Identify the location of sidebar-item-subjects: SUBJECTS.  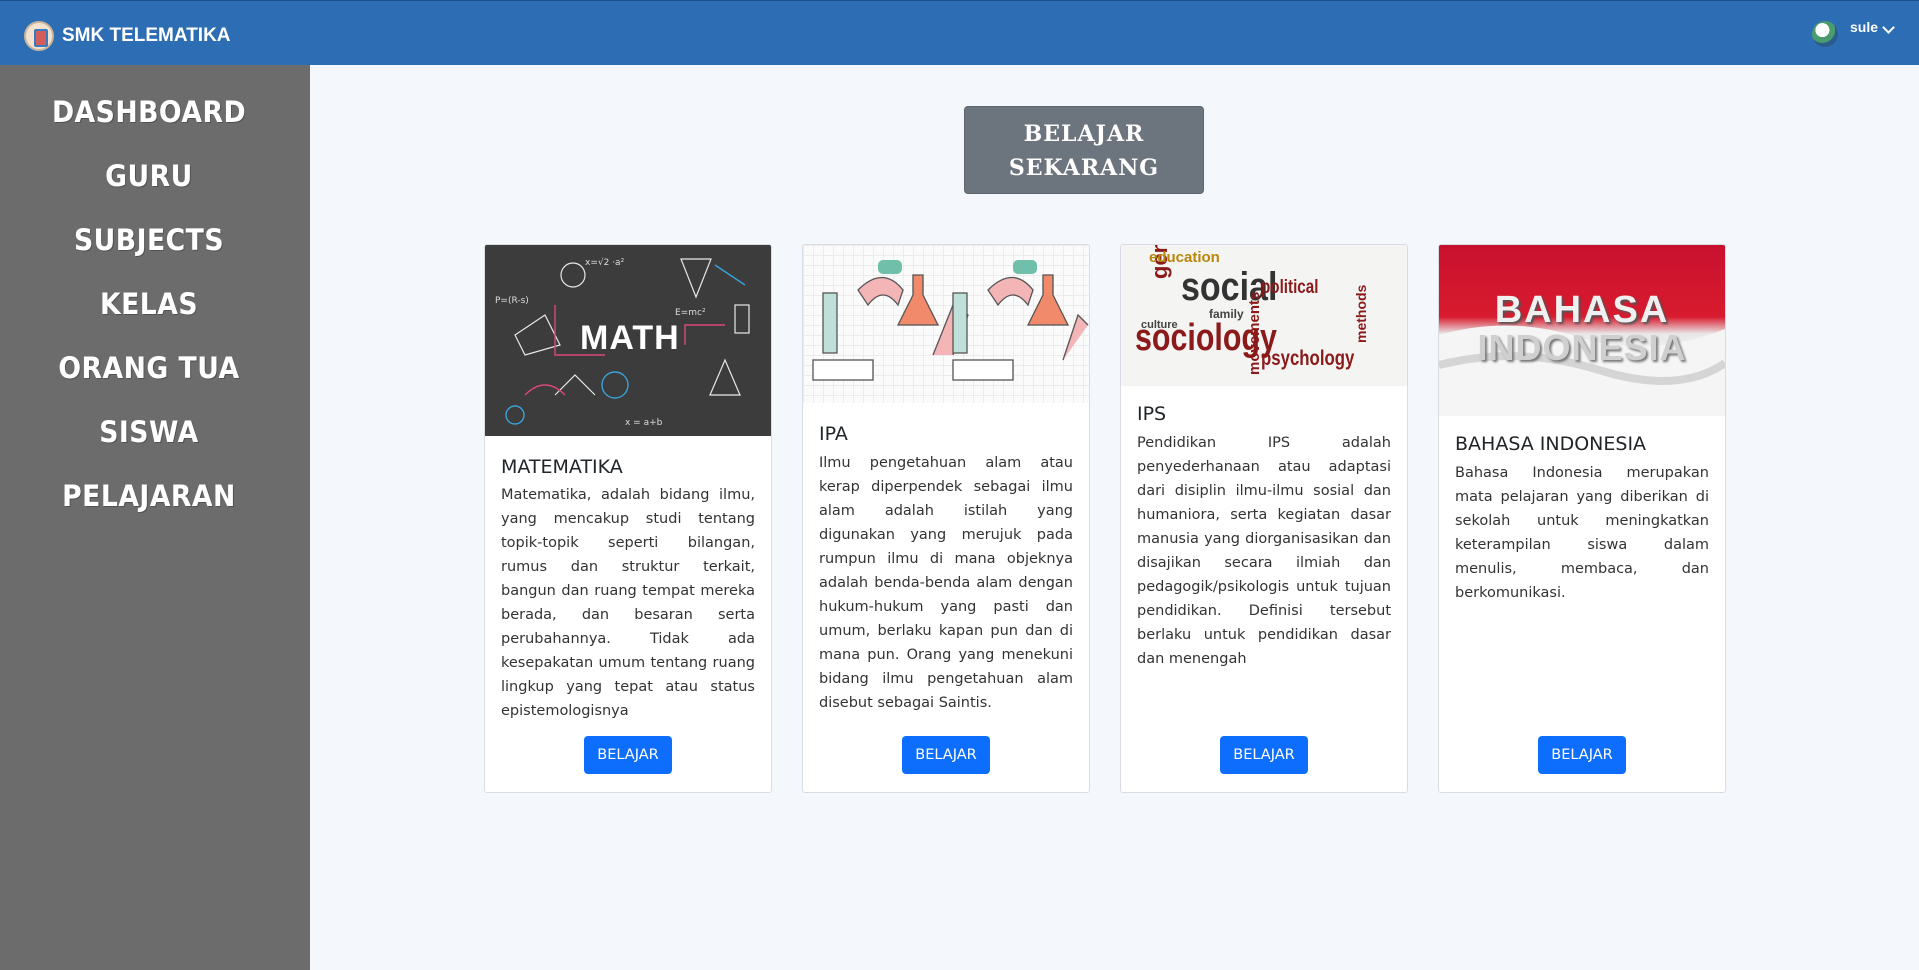
(149, 240).